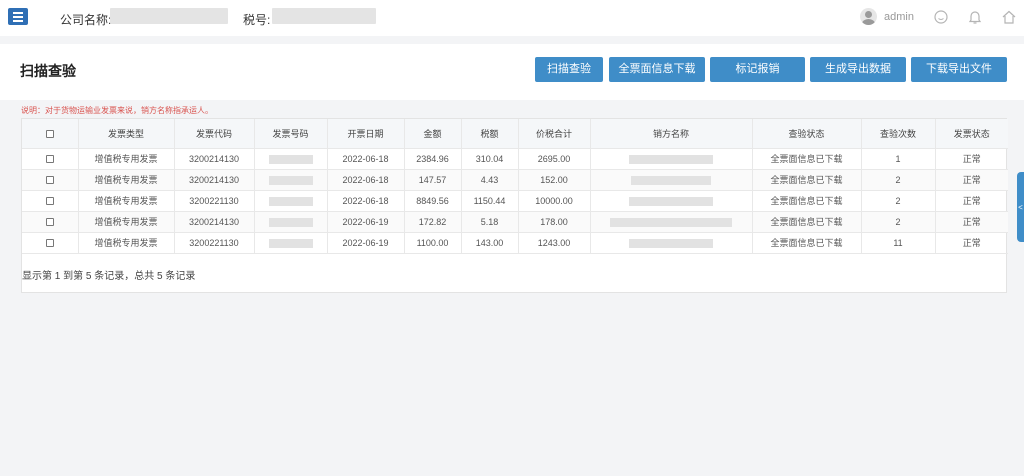 Image resolution: width=1024 pixels, height=476 pixels. Describe the element at coordinates (898, 243) in the screenshot. I see `cell-verify-count: 11` at that location.